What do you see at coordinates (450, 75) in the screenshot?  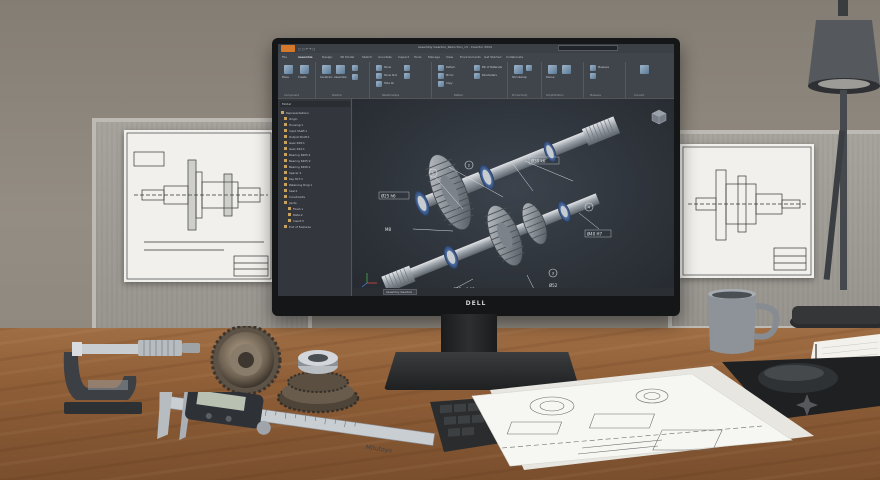 I see `ribbon-item-label: Mirror` at bounding box center [450, 75].